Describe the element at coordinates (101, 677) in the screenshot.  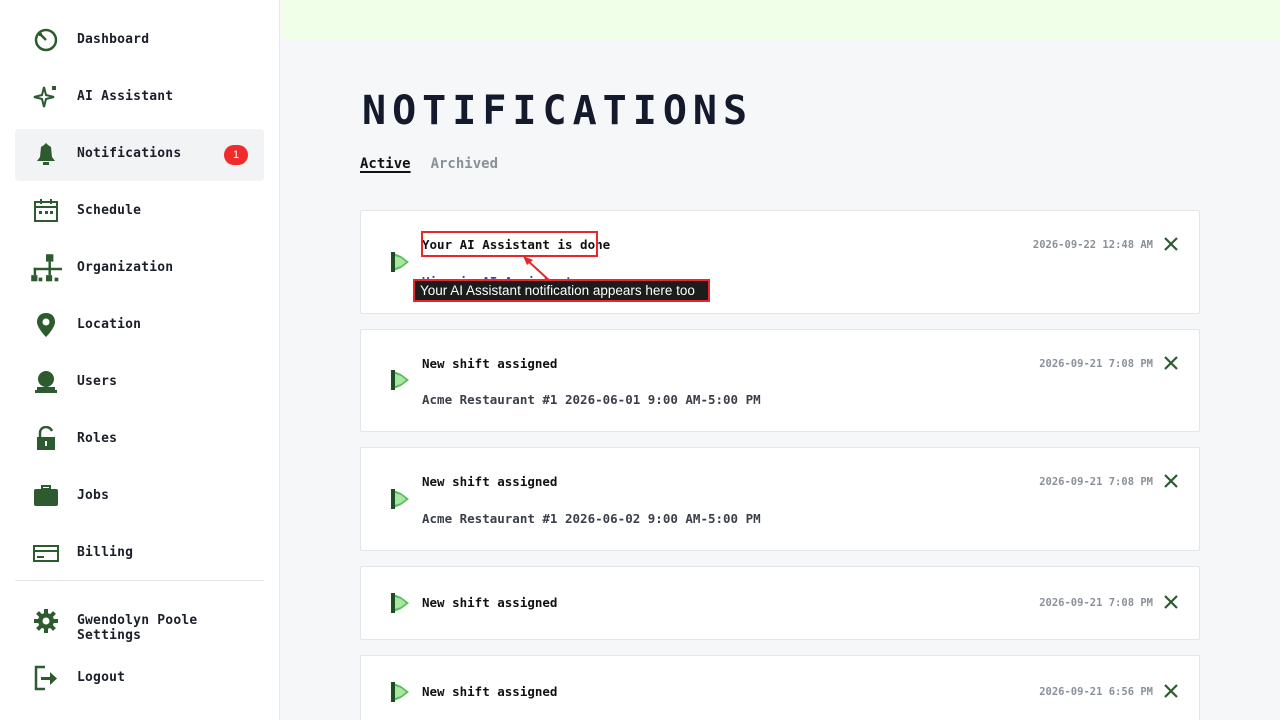
I see `sidebar-item-label: Logout` at that location.